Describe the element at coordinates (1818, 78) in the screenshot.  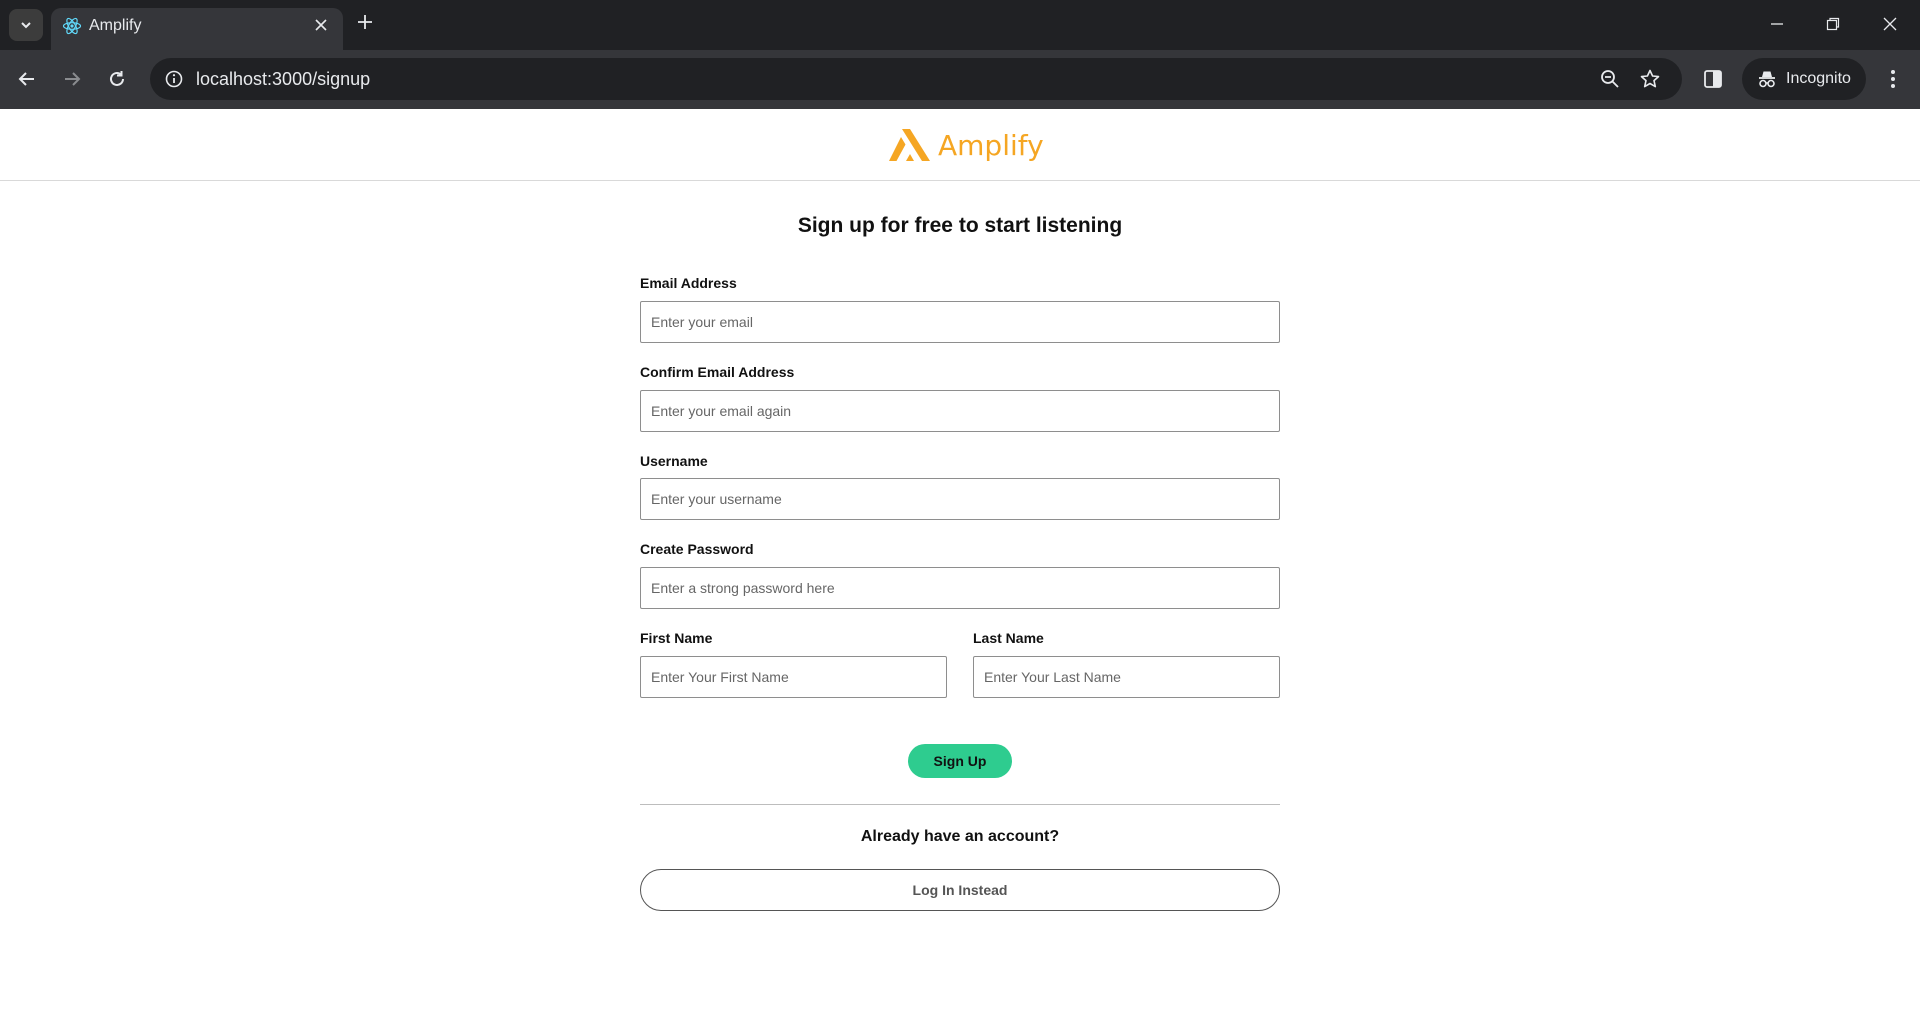
I see `incognito-label: Incognito` at that location.